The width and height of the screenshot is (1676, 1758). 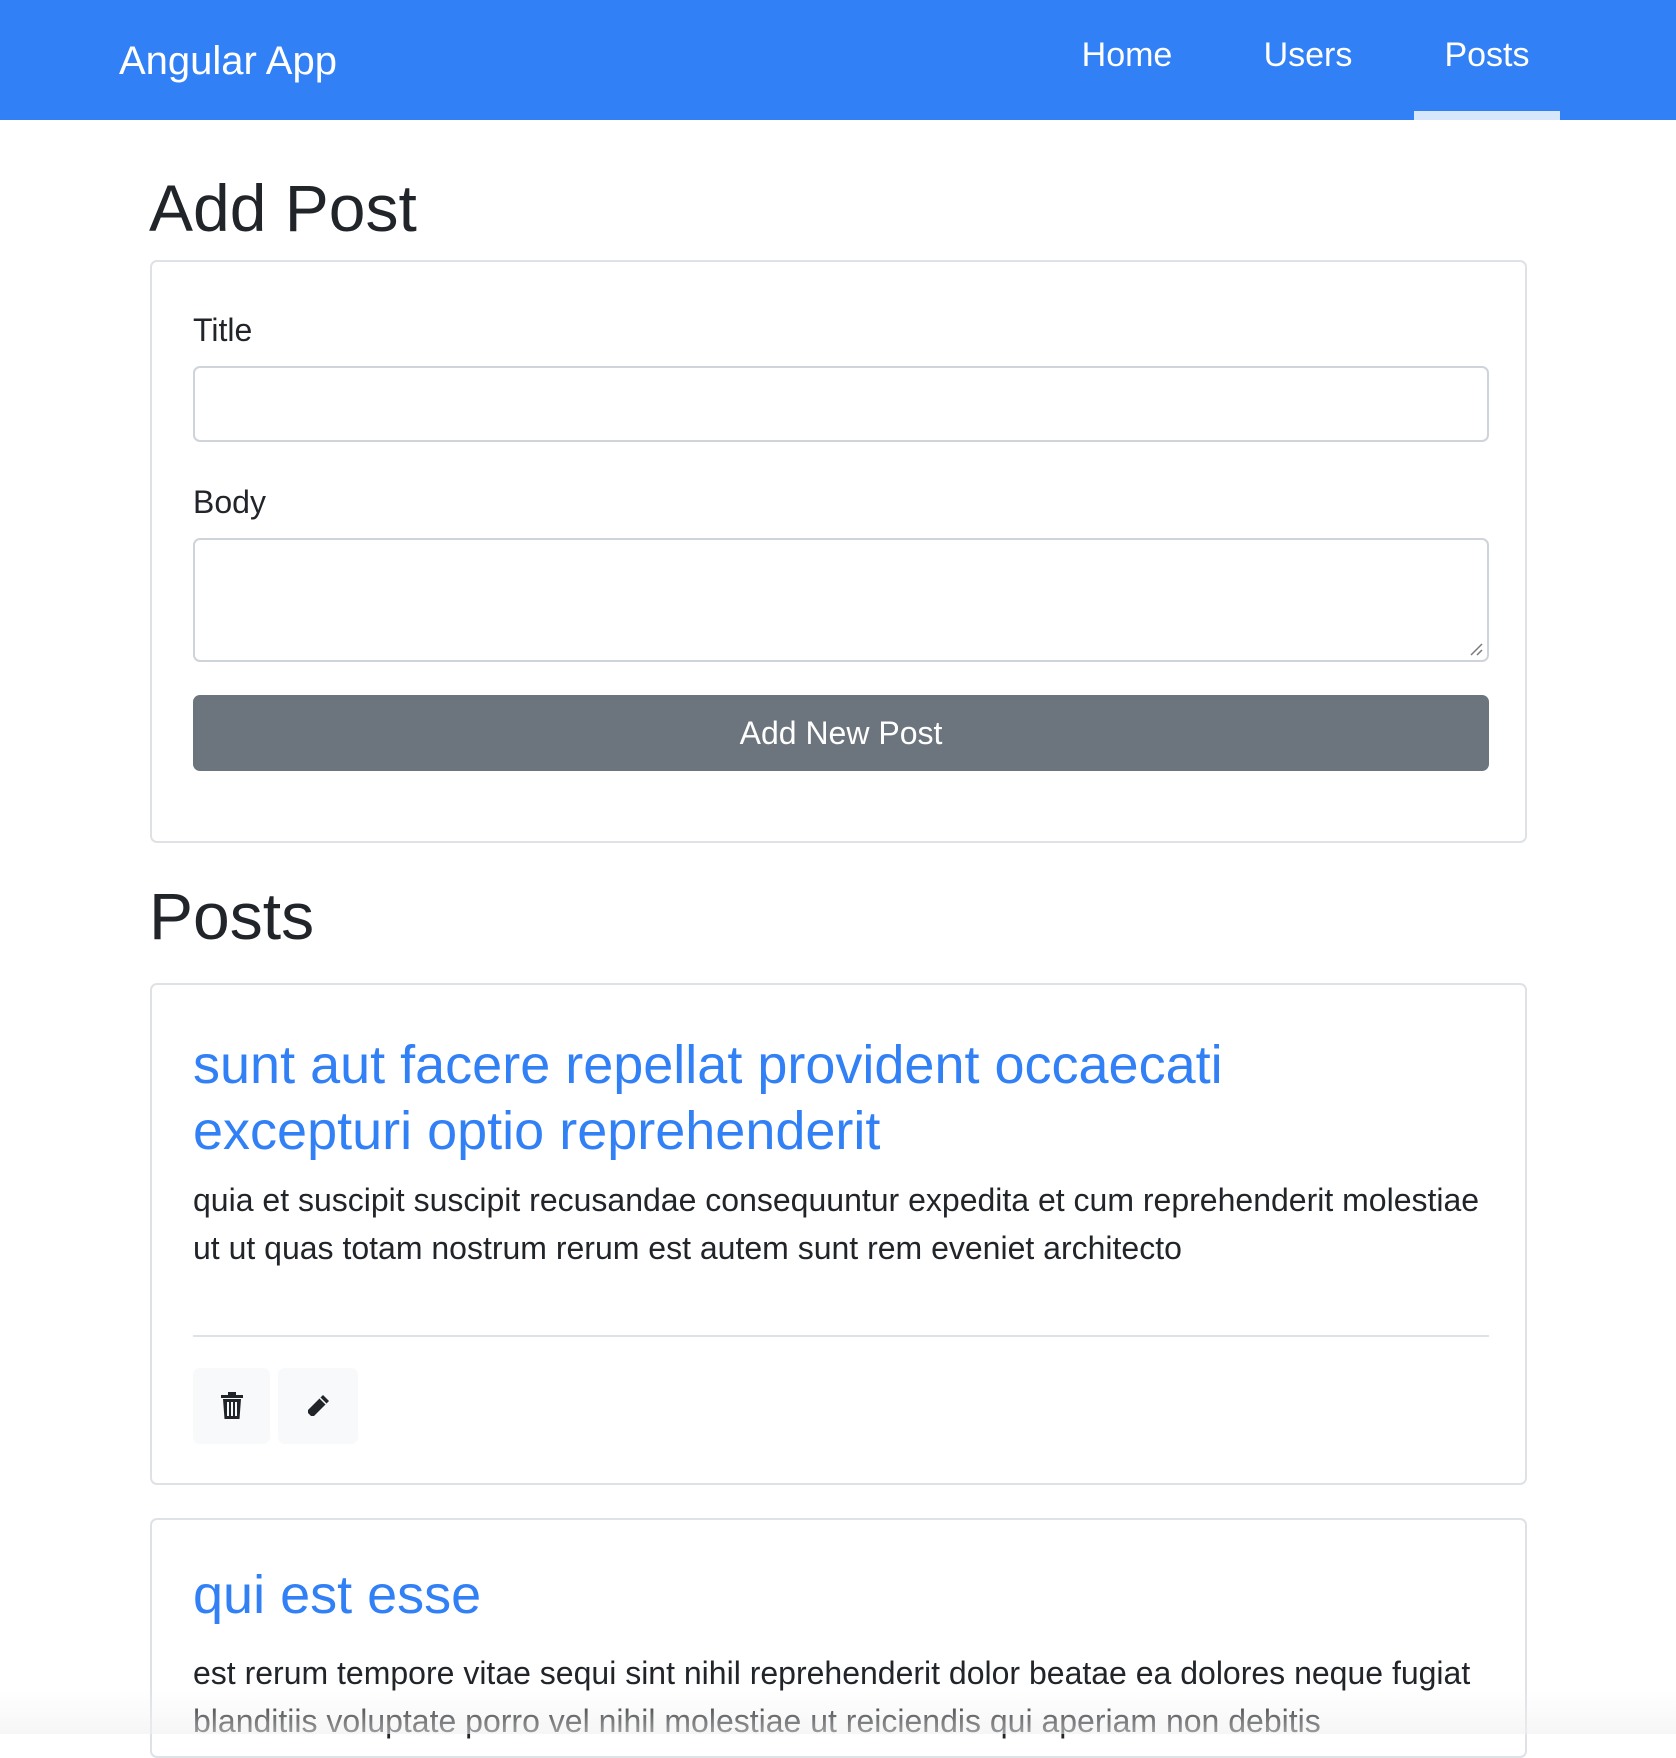 I want to click on body-textarea, so click(x=841, y=600).